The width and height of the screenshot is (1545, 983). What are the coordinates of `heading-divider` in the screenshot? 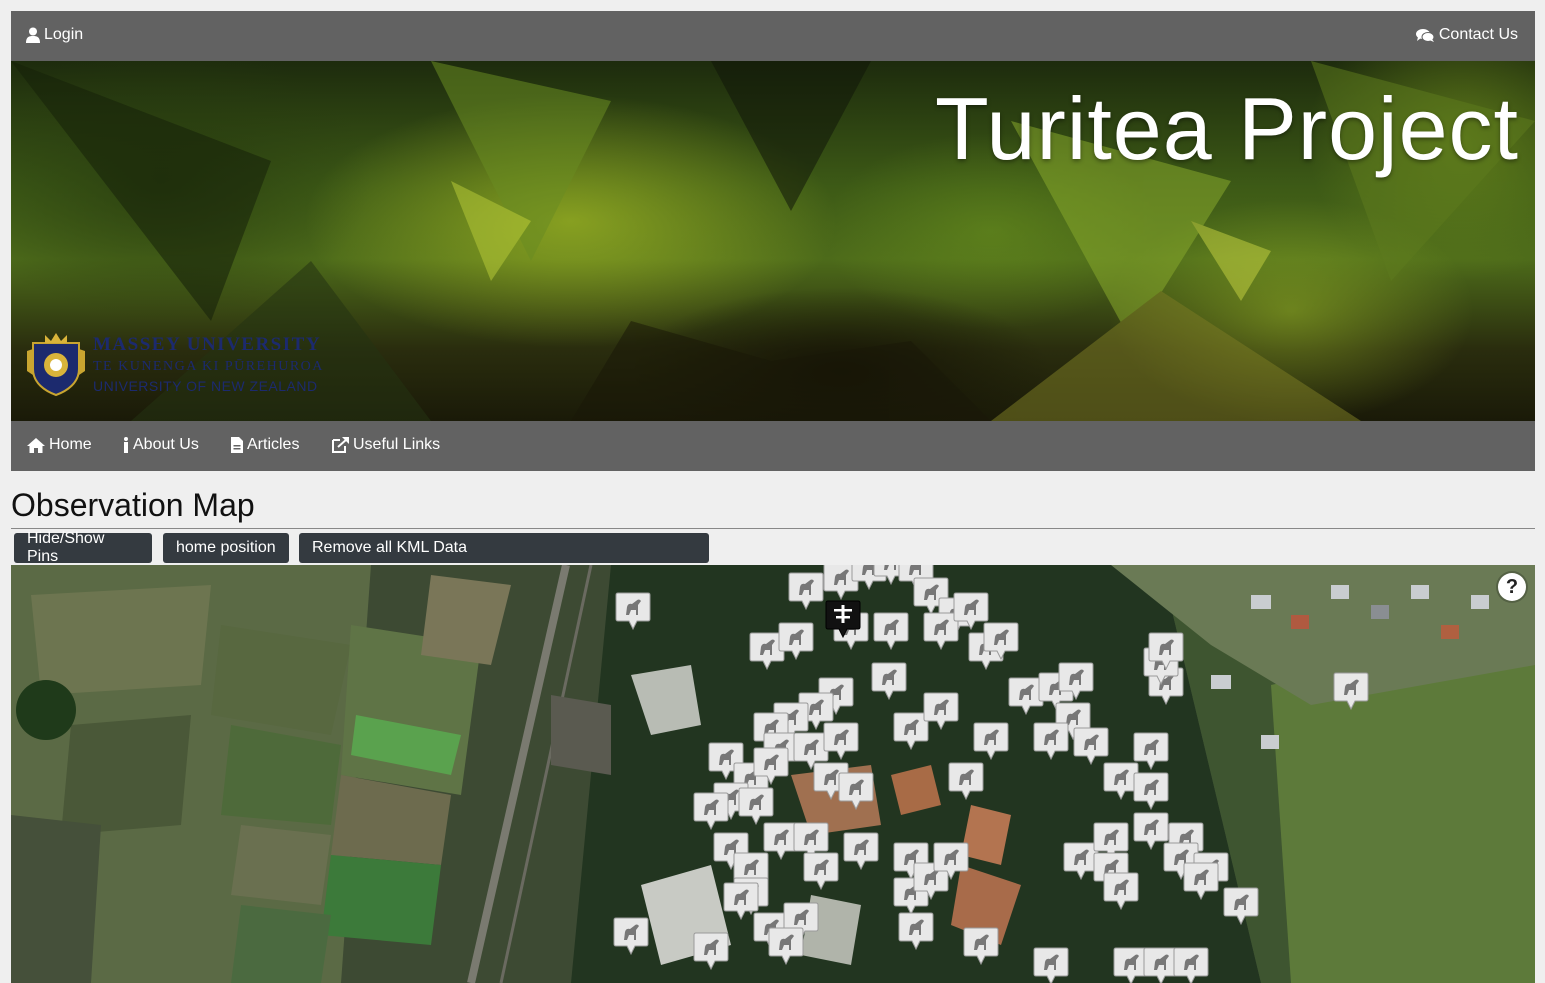 It's located at (773, 528).